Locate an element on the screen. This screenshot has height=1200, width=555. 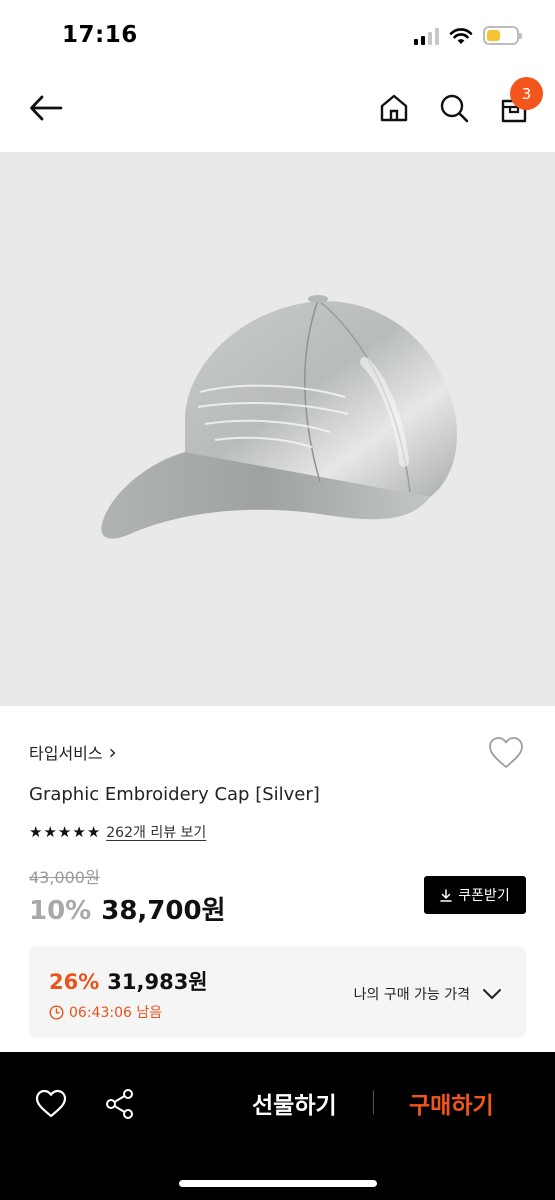
battery-fill is located at coordinates (493, 35).